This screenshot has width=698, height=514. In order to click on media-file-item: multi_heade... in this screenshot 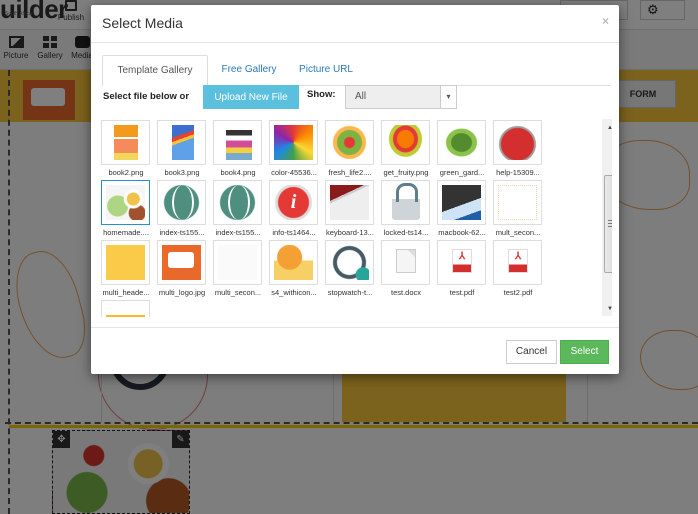, I will do `click(126, 268)`.